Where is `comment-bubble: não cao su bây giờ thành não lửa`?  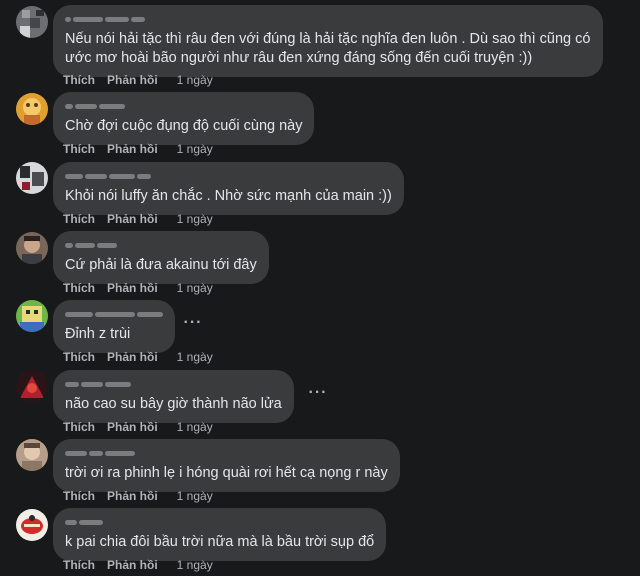
comment-bubble: não cao su bây giờ thành não lửa is located at coordinates (173, 396).